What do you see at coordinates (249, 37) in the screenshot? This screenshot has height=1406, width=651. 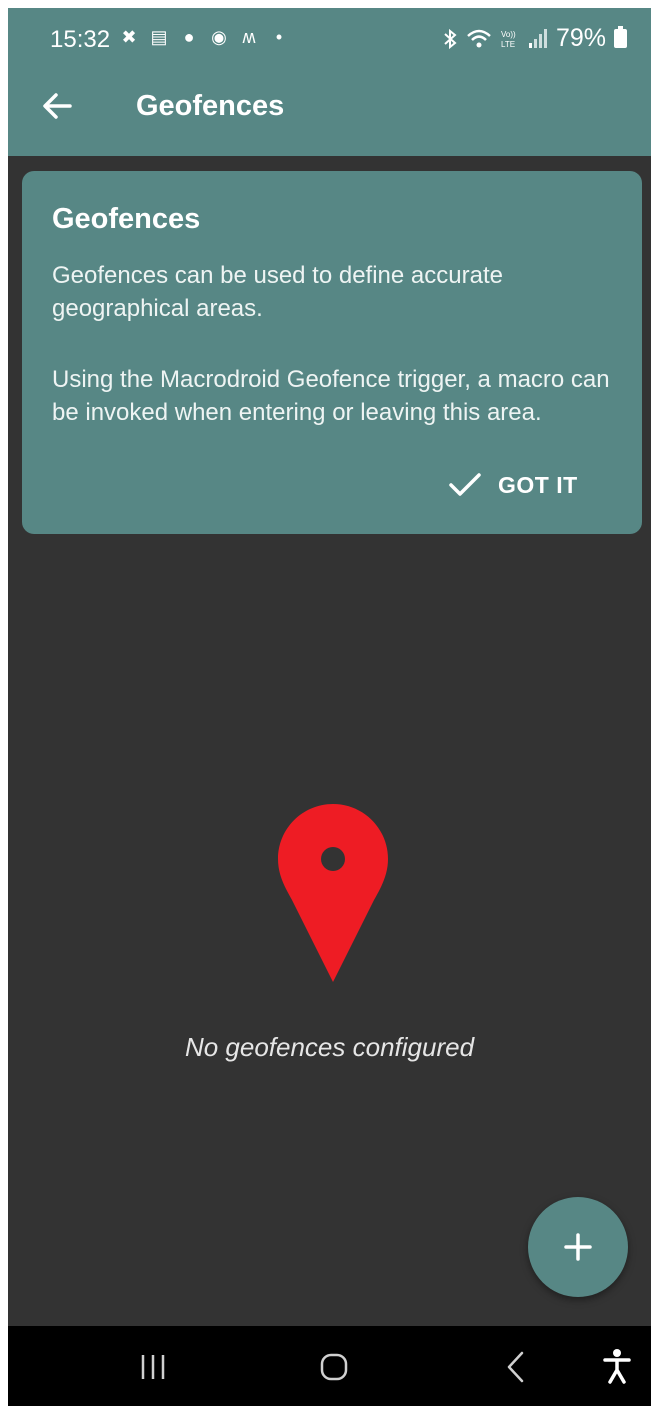 I see `monzo-icon: ʍ` at bounding box center [249, 37].